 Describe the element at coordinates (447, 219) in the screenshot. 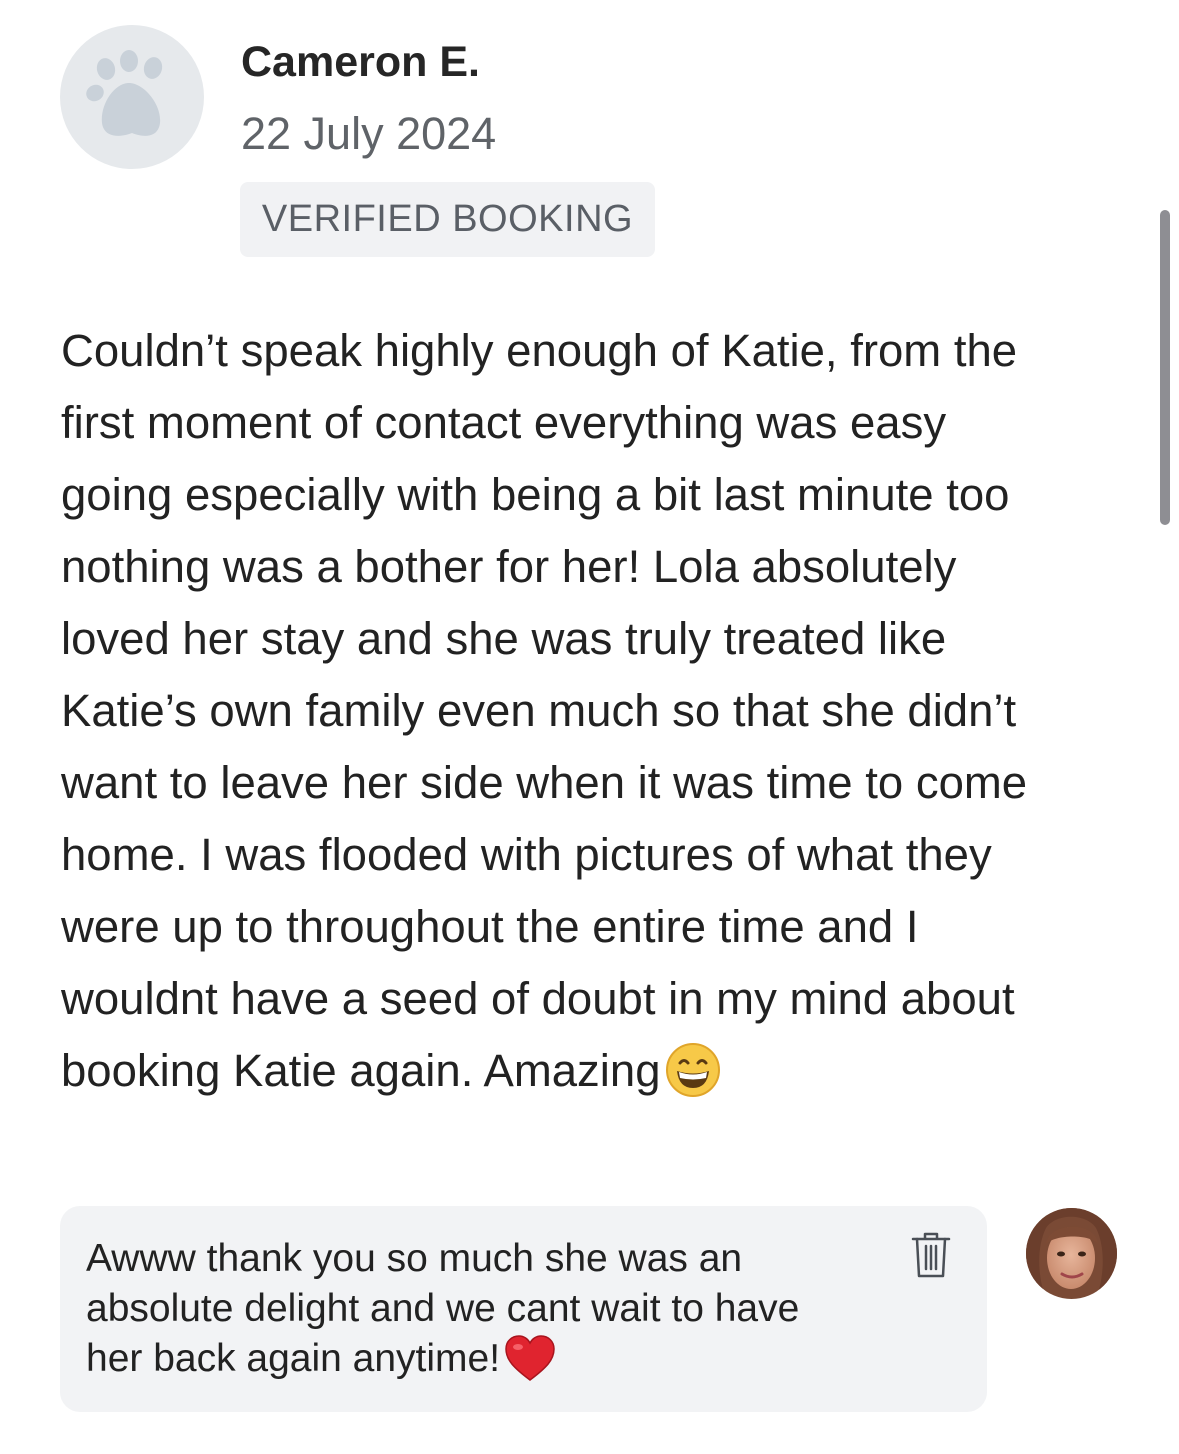

I see `verified-booking-badge: VERIFIED BOOKING` at that location.